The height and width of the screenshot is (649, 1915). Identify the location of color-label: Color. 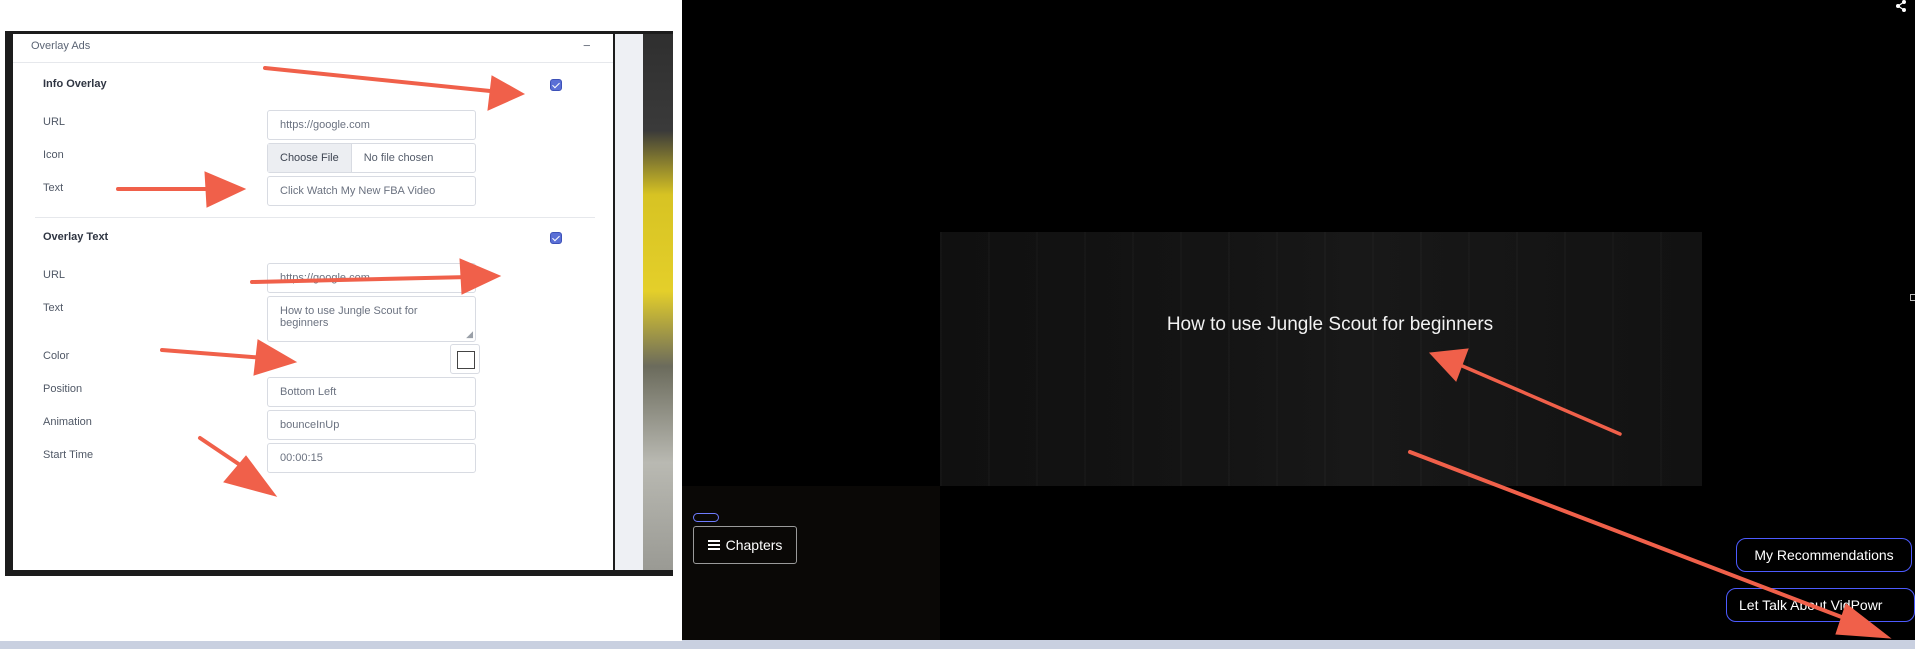
(56, 356).